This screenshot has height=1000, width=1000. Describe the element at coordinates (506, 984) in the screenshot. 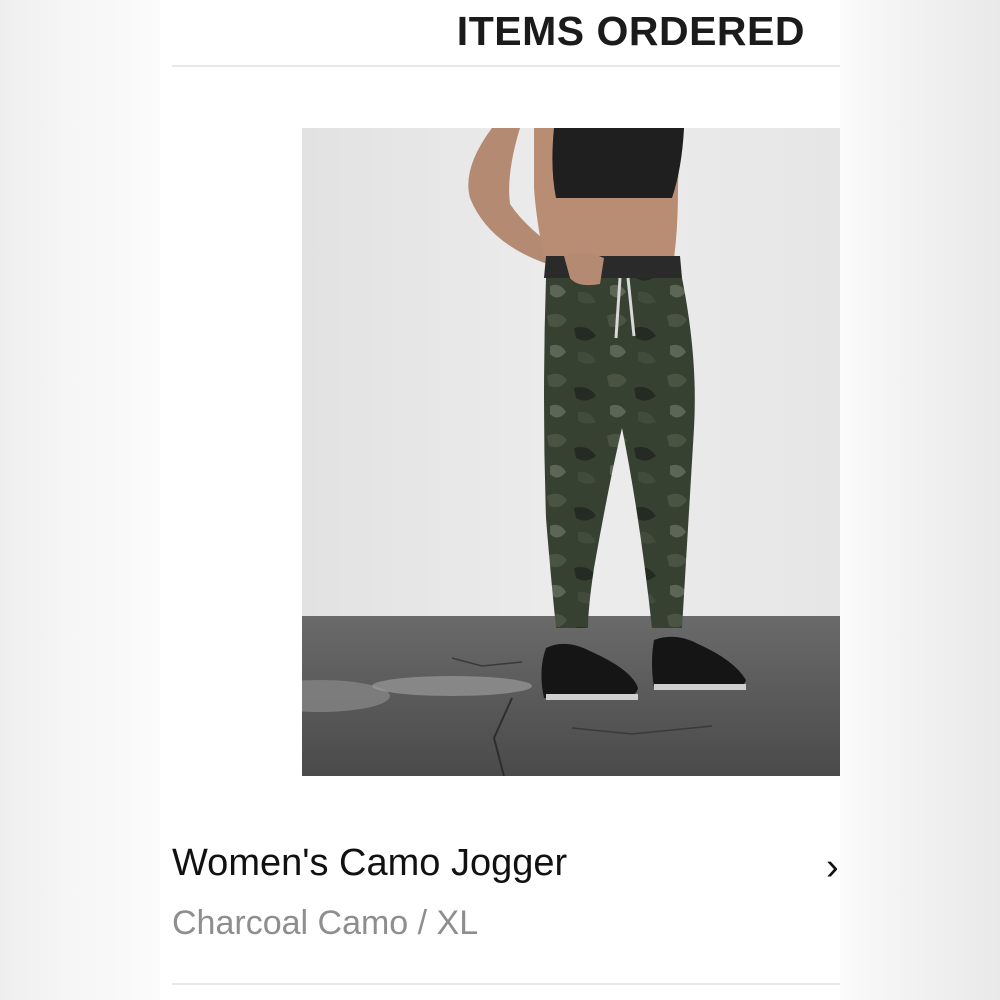

I see `footer-divider` at that location.